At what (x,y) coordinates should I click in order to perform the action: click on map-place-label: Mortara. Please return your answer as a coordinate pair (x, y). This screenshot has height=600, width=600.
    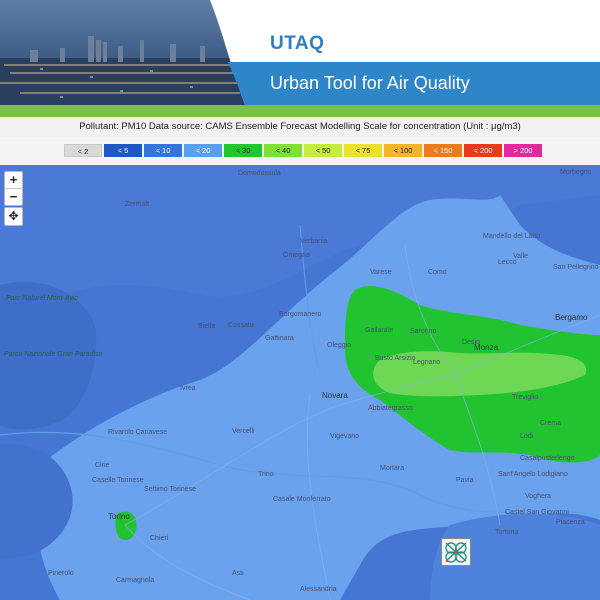
    Looking at the image, I should click on (392, 468).